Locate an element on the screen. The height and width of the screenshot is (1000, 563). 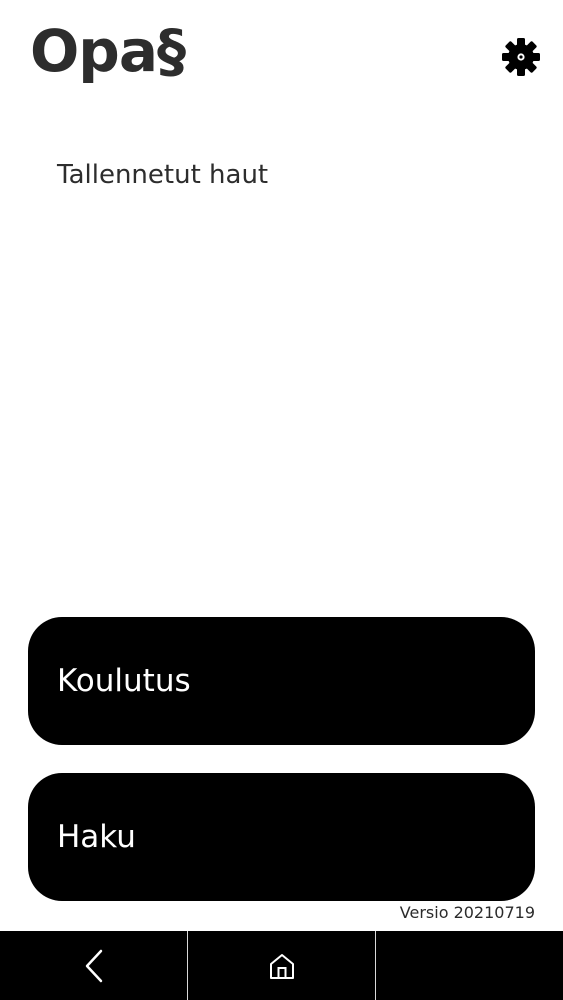
nav-home-button is located at coordinates (281, 965).